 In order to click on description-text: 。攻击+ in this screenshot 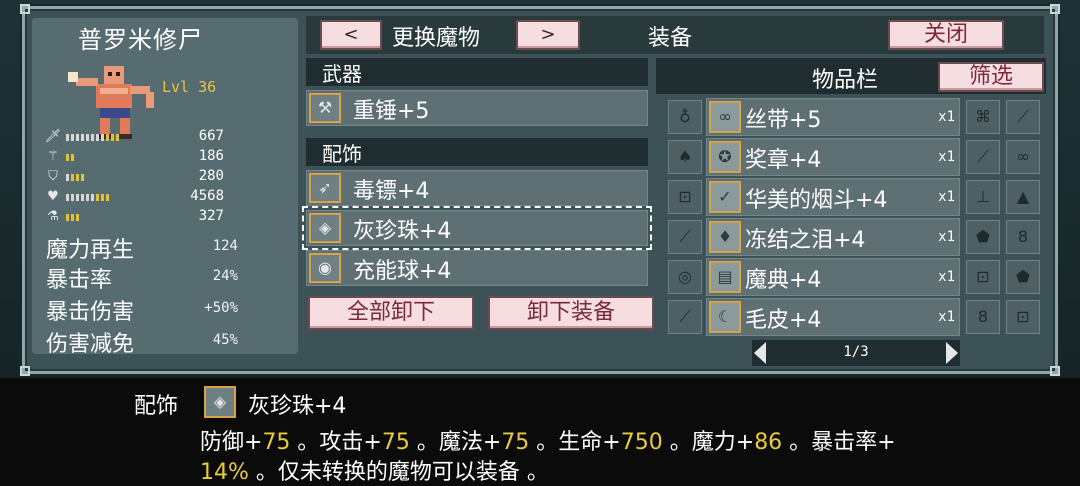, I will do `click(336, 442)`.